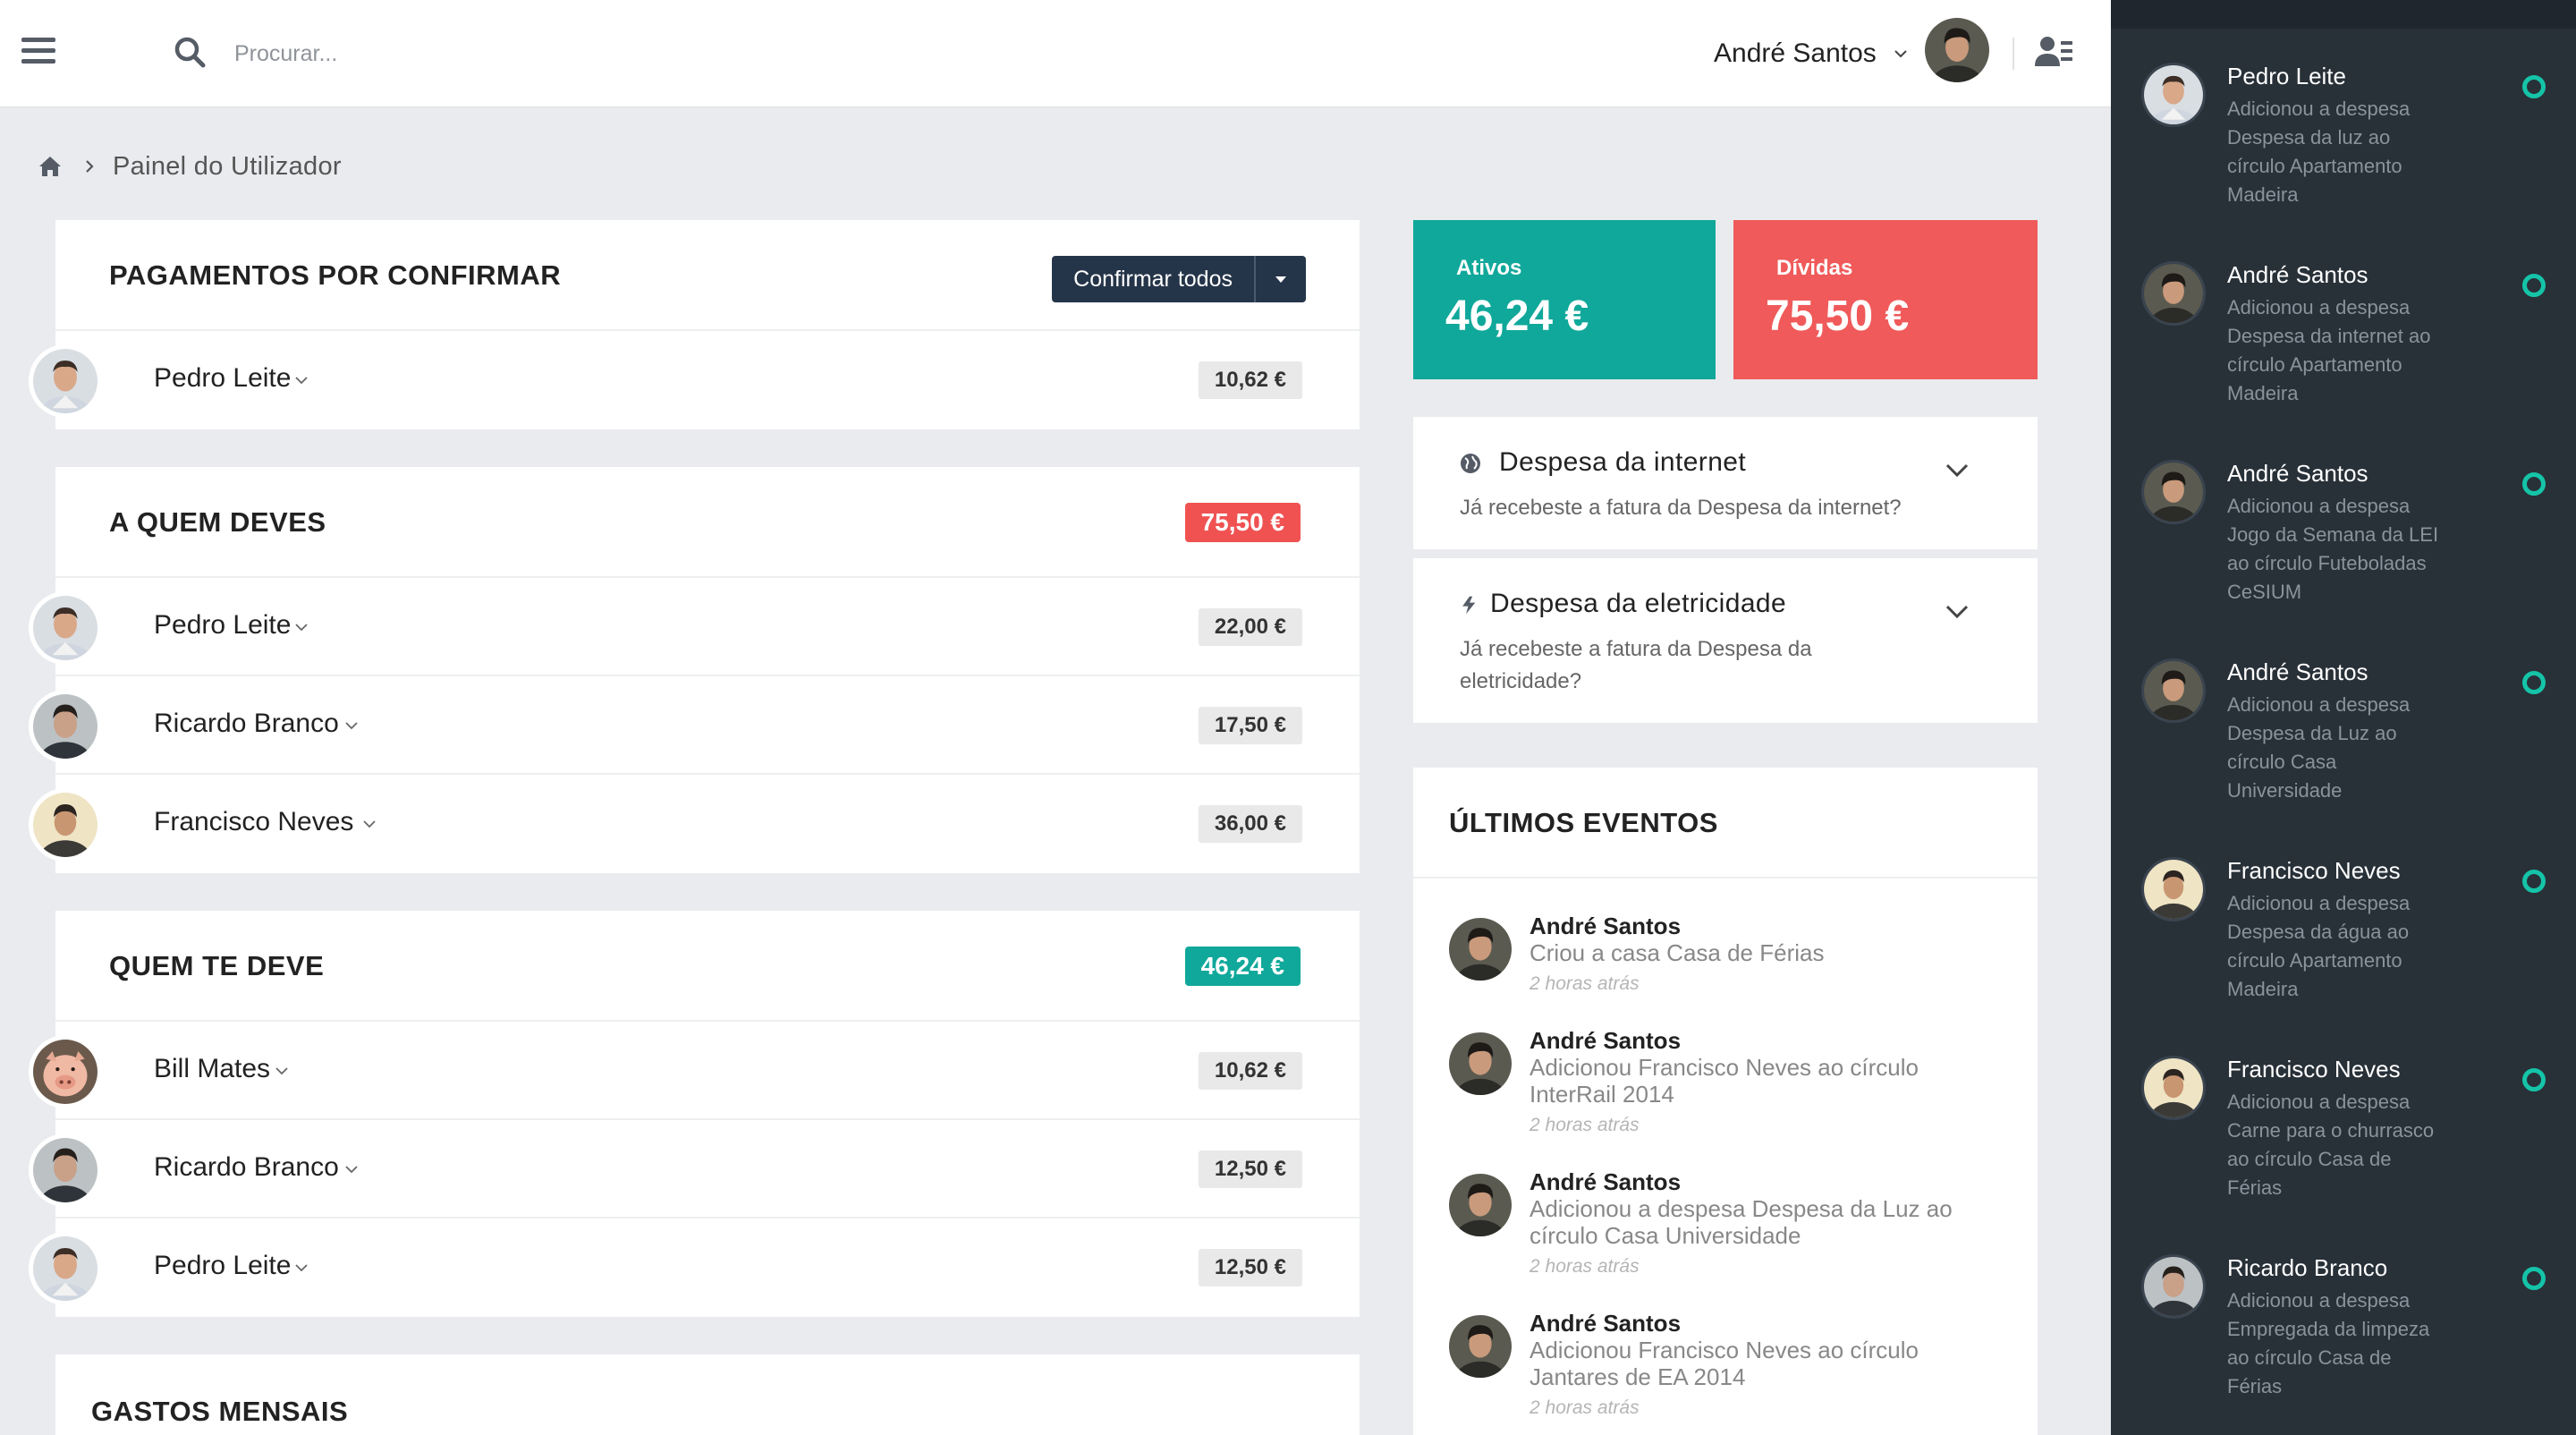  I want to click on feed-author: Ricardo Branco, so click(2307, 1267).